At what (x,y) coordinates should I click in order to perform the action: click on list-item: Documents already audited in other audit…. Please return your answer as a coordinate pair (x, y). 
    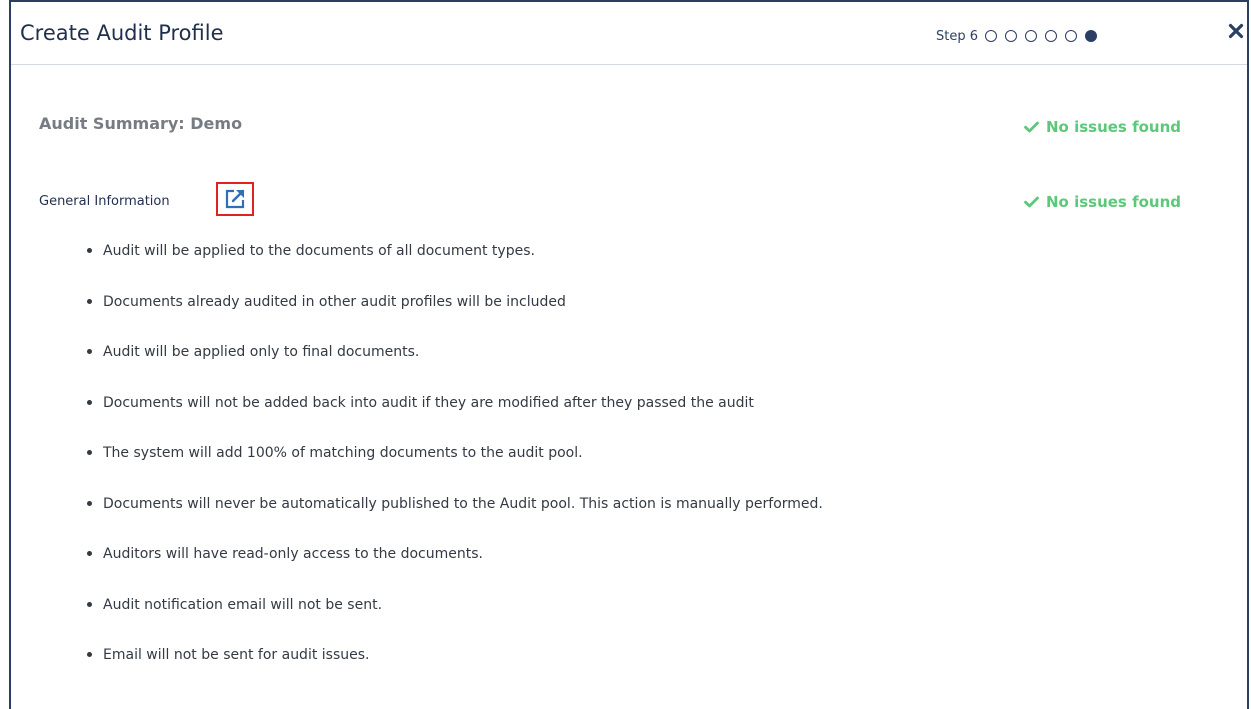
    Looking at the image, I should click on (455, 308).